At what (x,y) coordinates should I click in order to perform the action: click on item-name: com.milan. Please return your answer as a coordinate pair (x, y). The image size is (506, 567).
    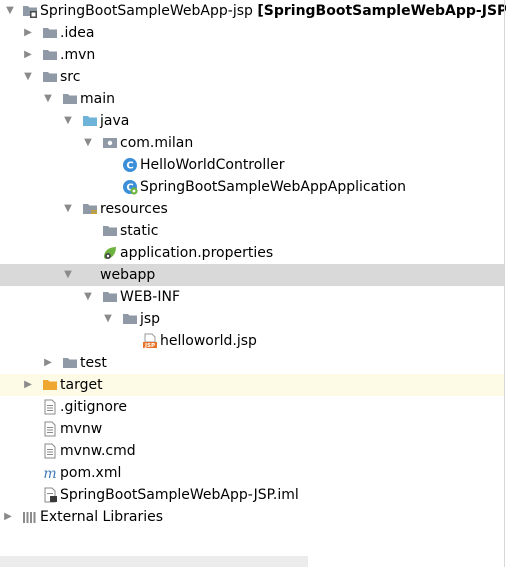
    Looking at the image, I should click on (157, 143).